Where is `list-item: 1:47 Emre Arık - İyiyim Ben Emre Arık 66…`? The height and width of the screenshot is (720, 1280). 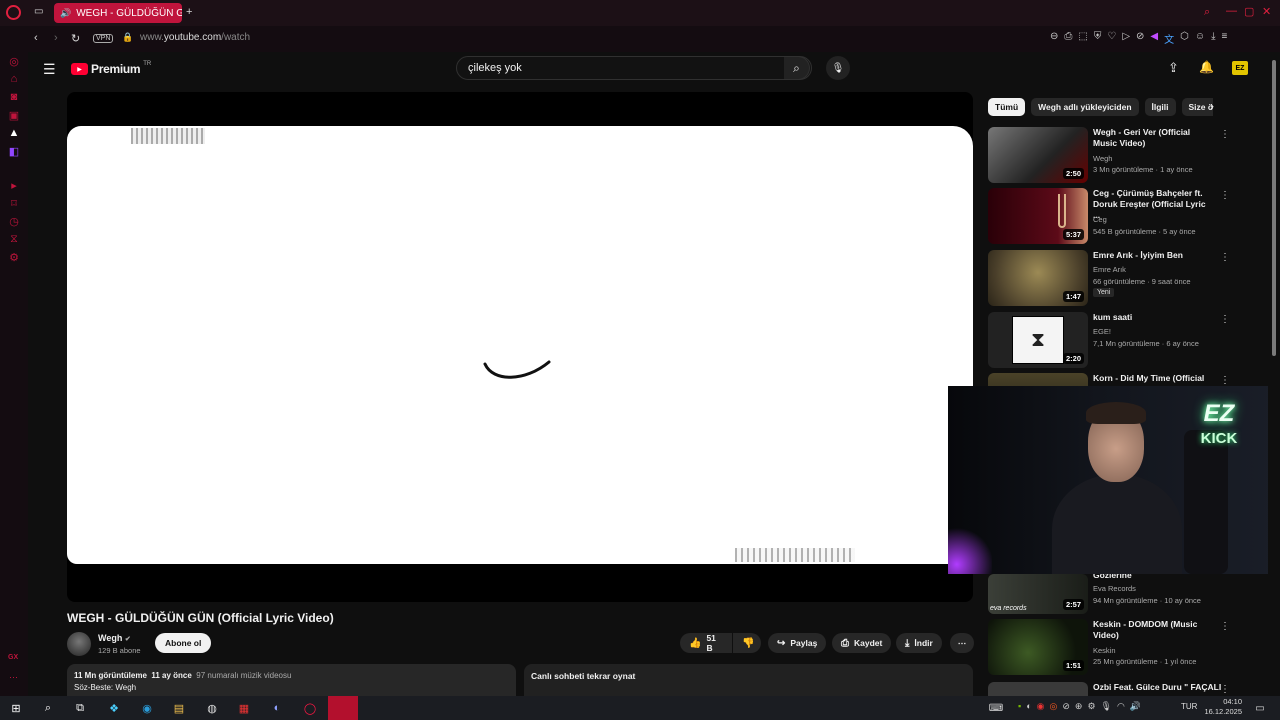 list-item: 1:47 Emre Arık - İyiyim Ben Emre Arık 66… is located at coordinates (1118, 279).